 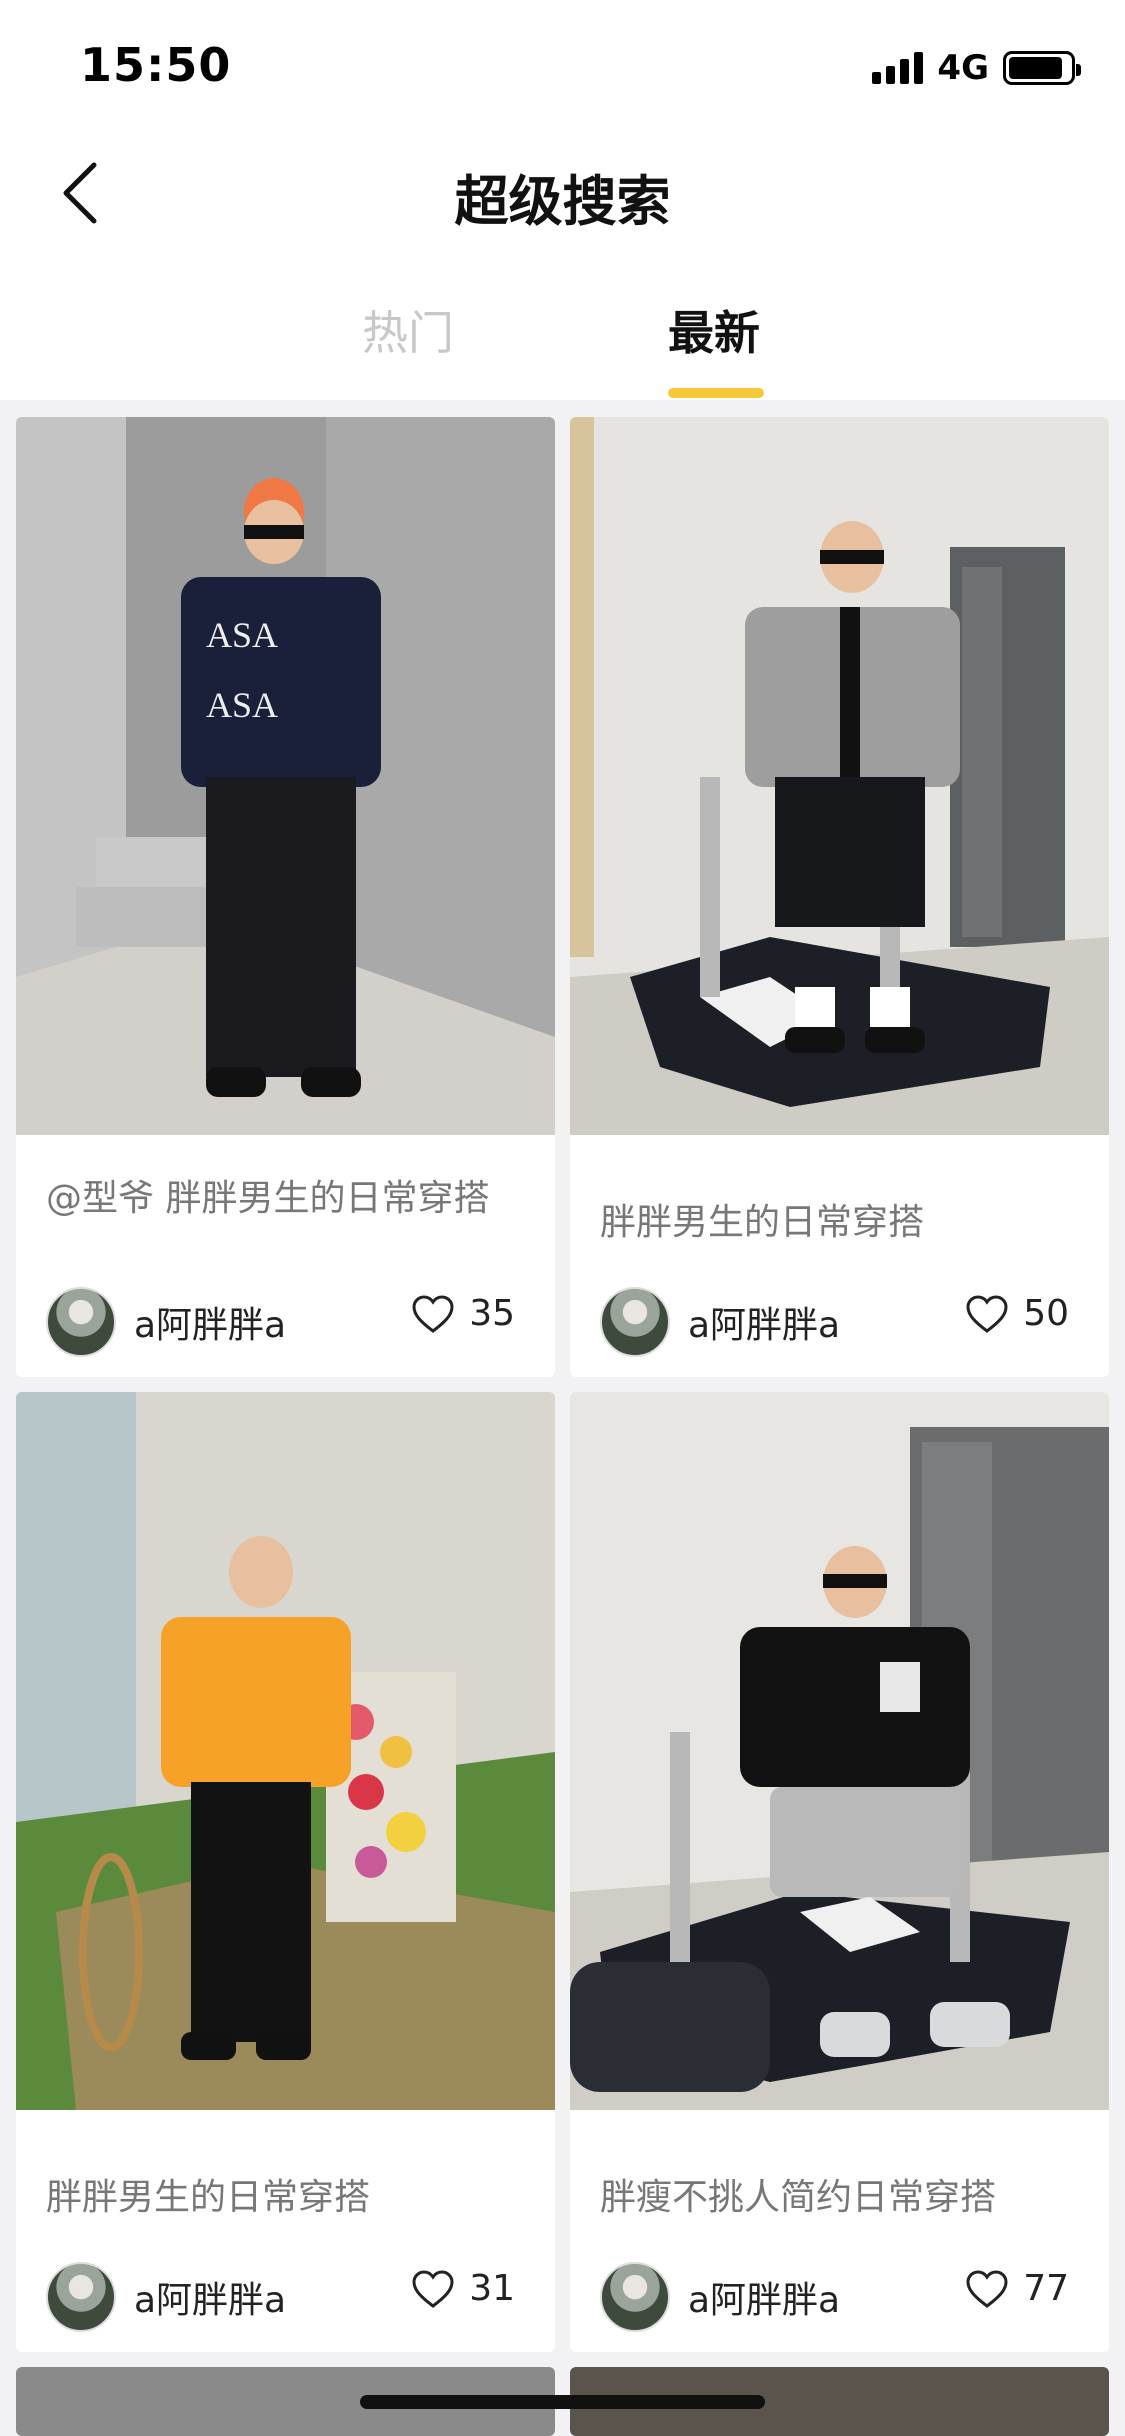 I want to click on nav-bar: 超级搜索, so click(x=562, y=195).